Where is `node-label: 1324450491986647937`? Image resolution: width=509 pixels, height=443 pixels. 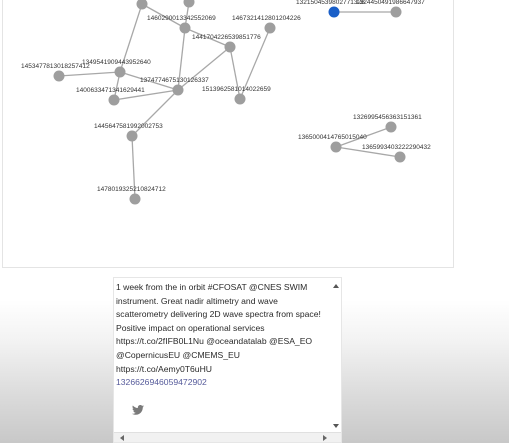
node-label: 1324450491986647937 is located at coordinates (390, 3).